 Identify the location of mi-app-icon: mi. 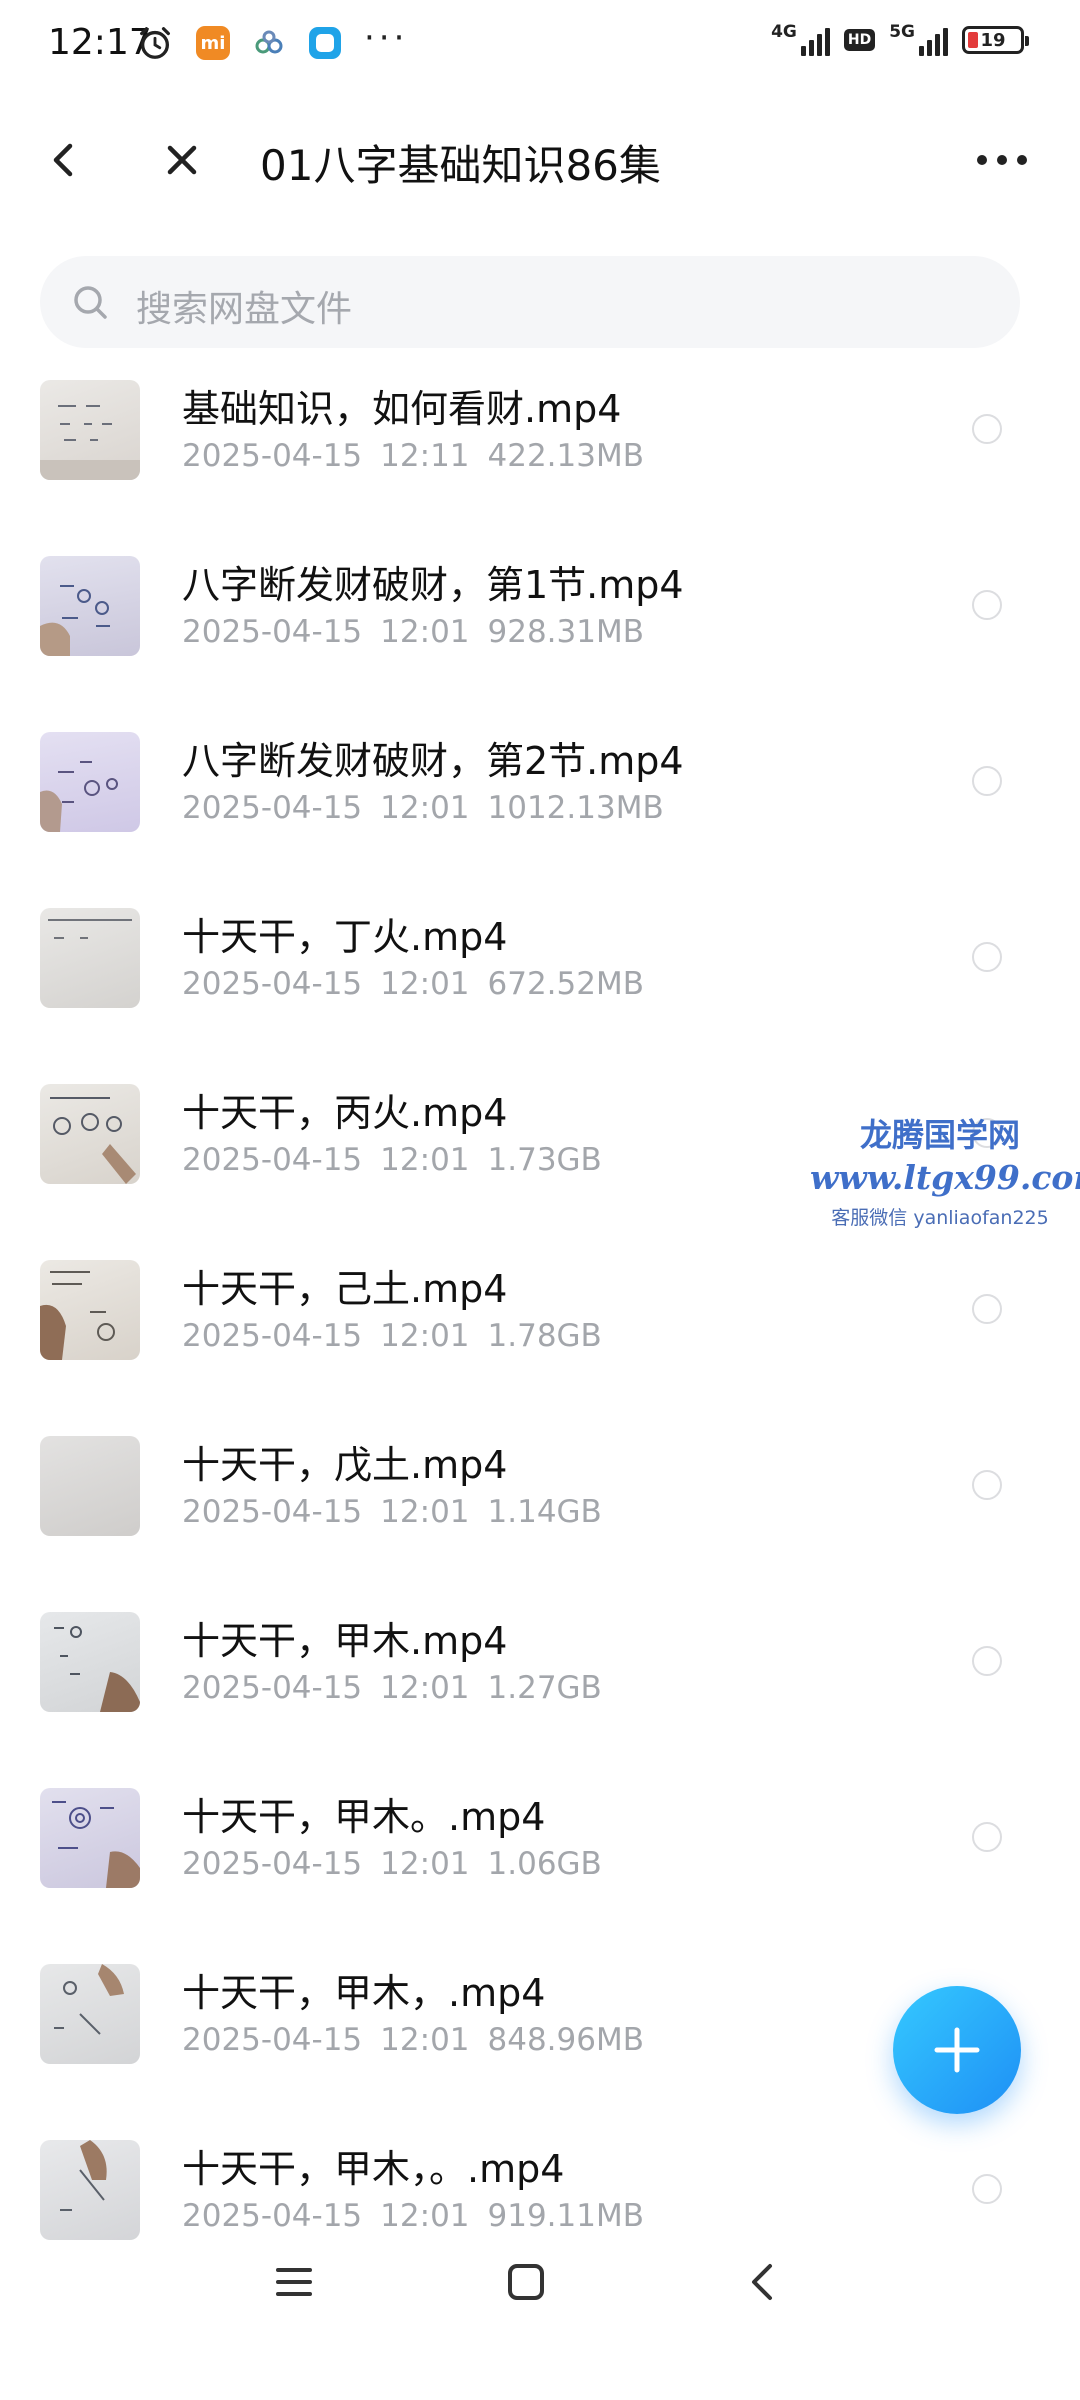
(213, 43).